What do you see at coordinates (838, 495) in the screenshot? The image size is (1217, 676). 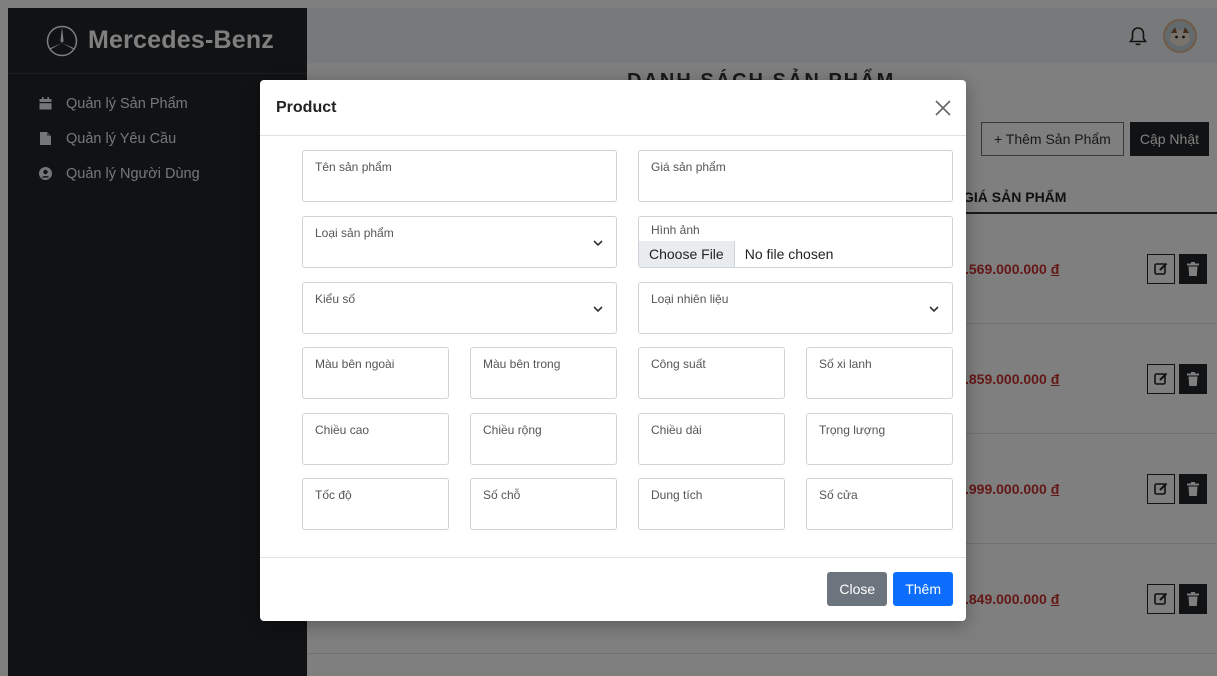 I see `field-label: Số cửa` at bounding box center [838, 495].